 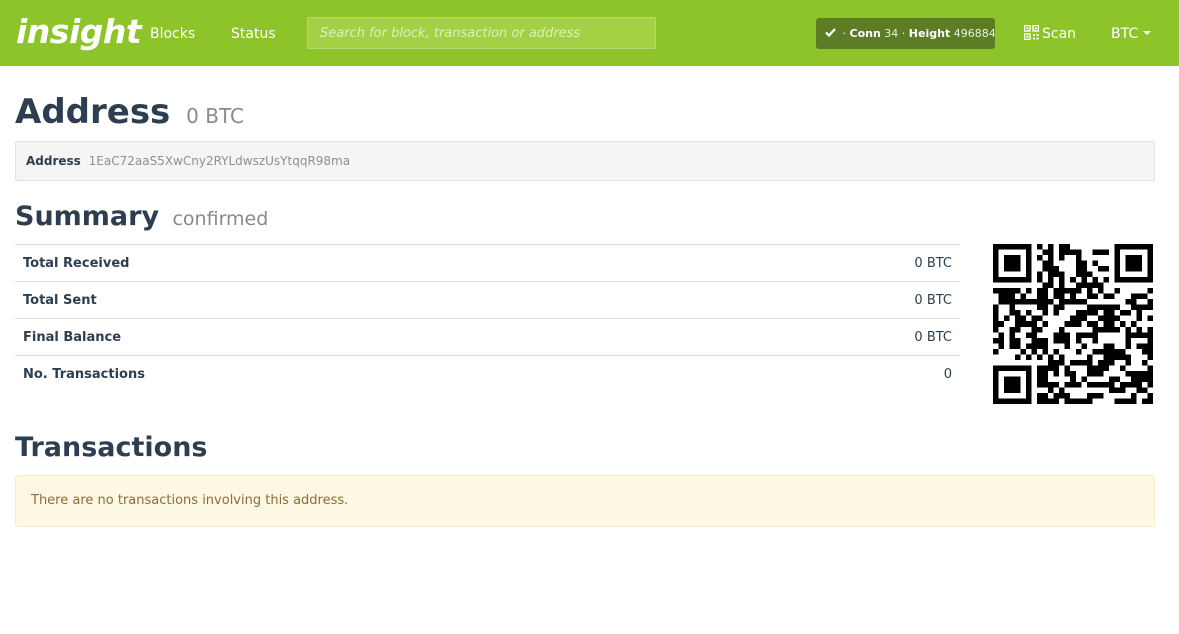 What do you see at coordinates (93, 112) in the screenshot?
I see `page-title-text: Address` at bounding box center [93, 112].